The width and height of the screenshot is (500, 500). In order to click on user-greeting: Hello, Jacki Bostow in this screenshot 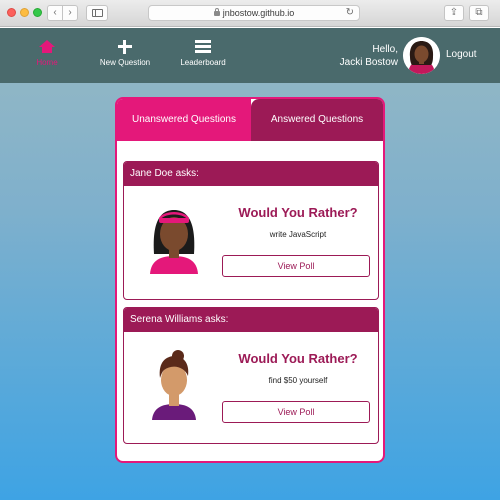, I will do `click(364, 56)`.